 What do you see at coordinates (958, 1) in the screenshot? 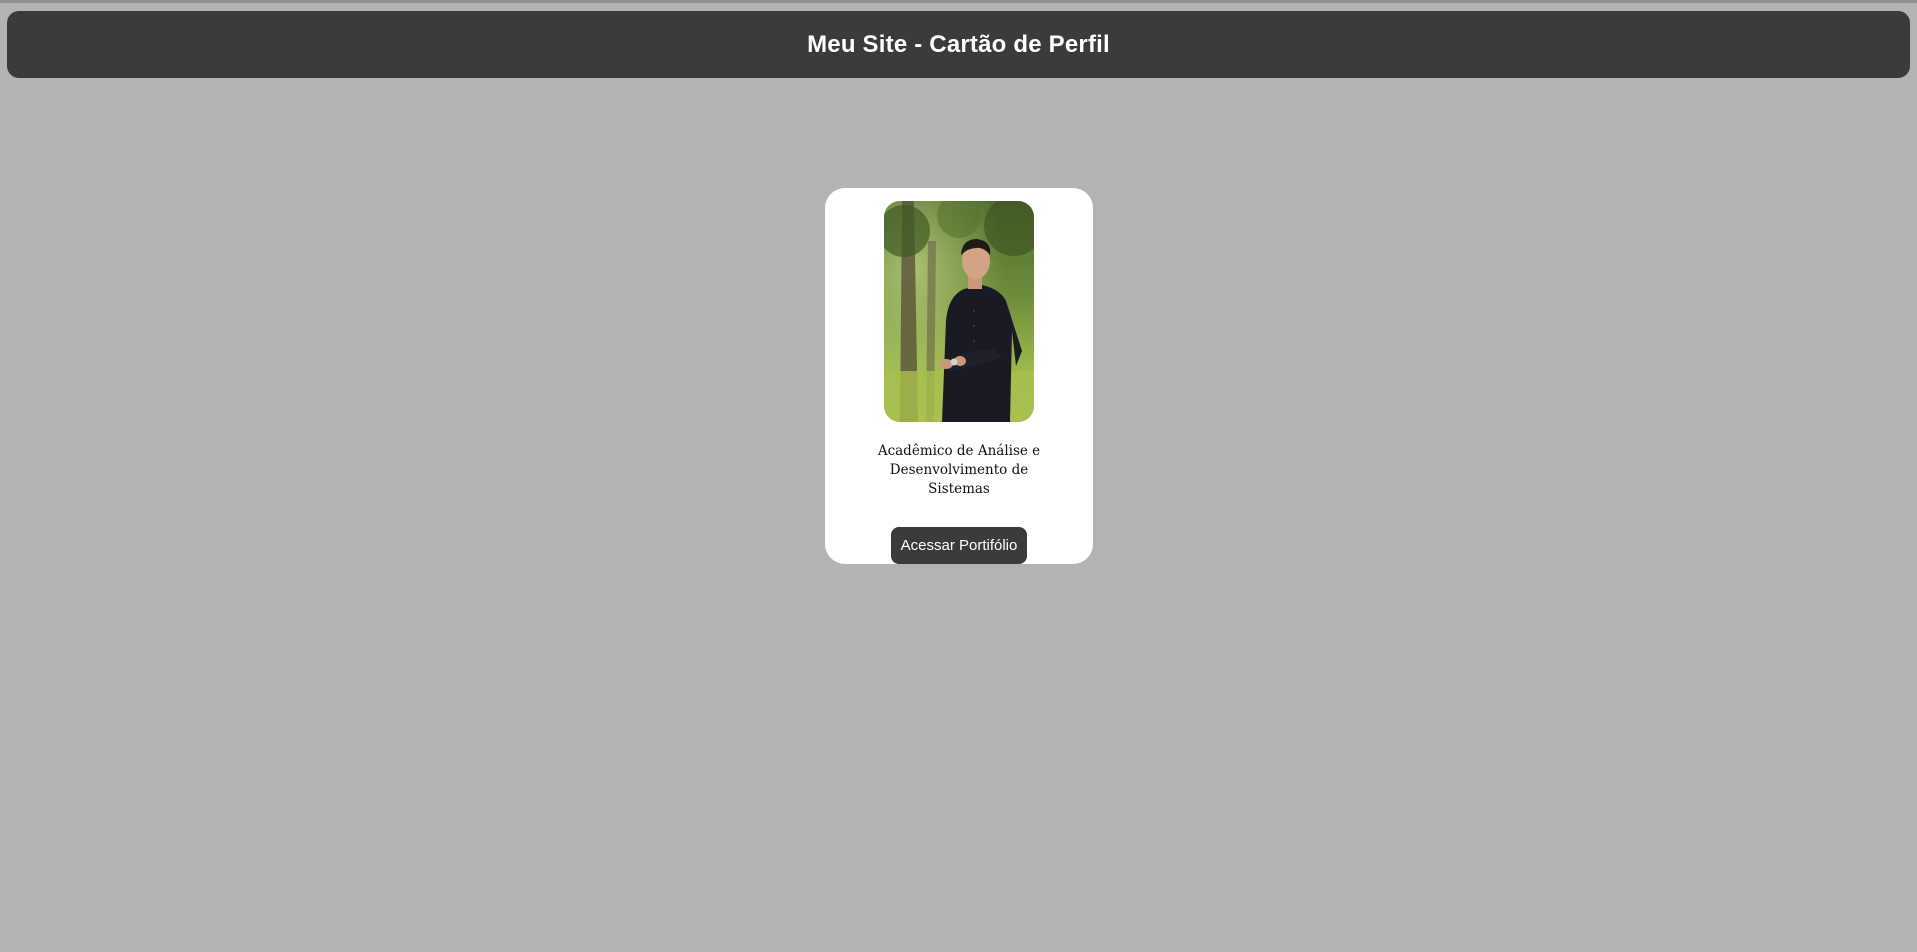
I see `browser-top-strip` at bounding box center [958, 1].